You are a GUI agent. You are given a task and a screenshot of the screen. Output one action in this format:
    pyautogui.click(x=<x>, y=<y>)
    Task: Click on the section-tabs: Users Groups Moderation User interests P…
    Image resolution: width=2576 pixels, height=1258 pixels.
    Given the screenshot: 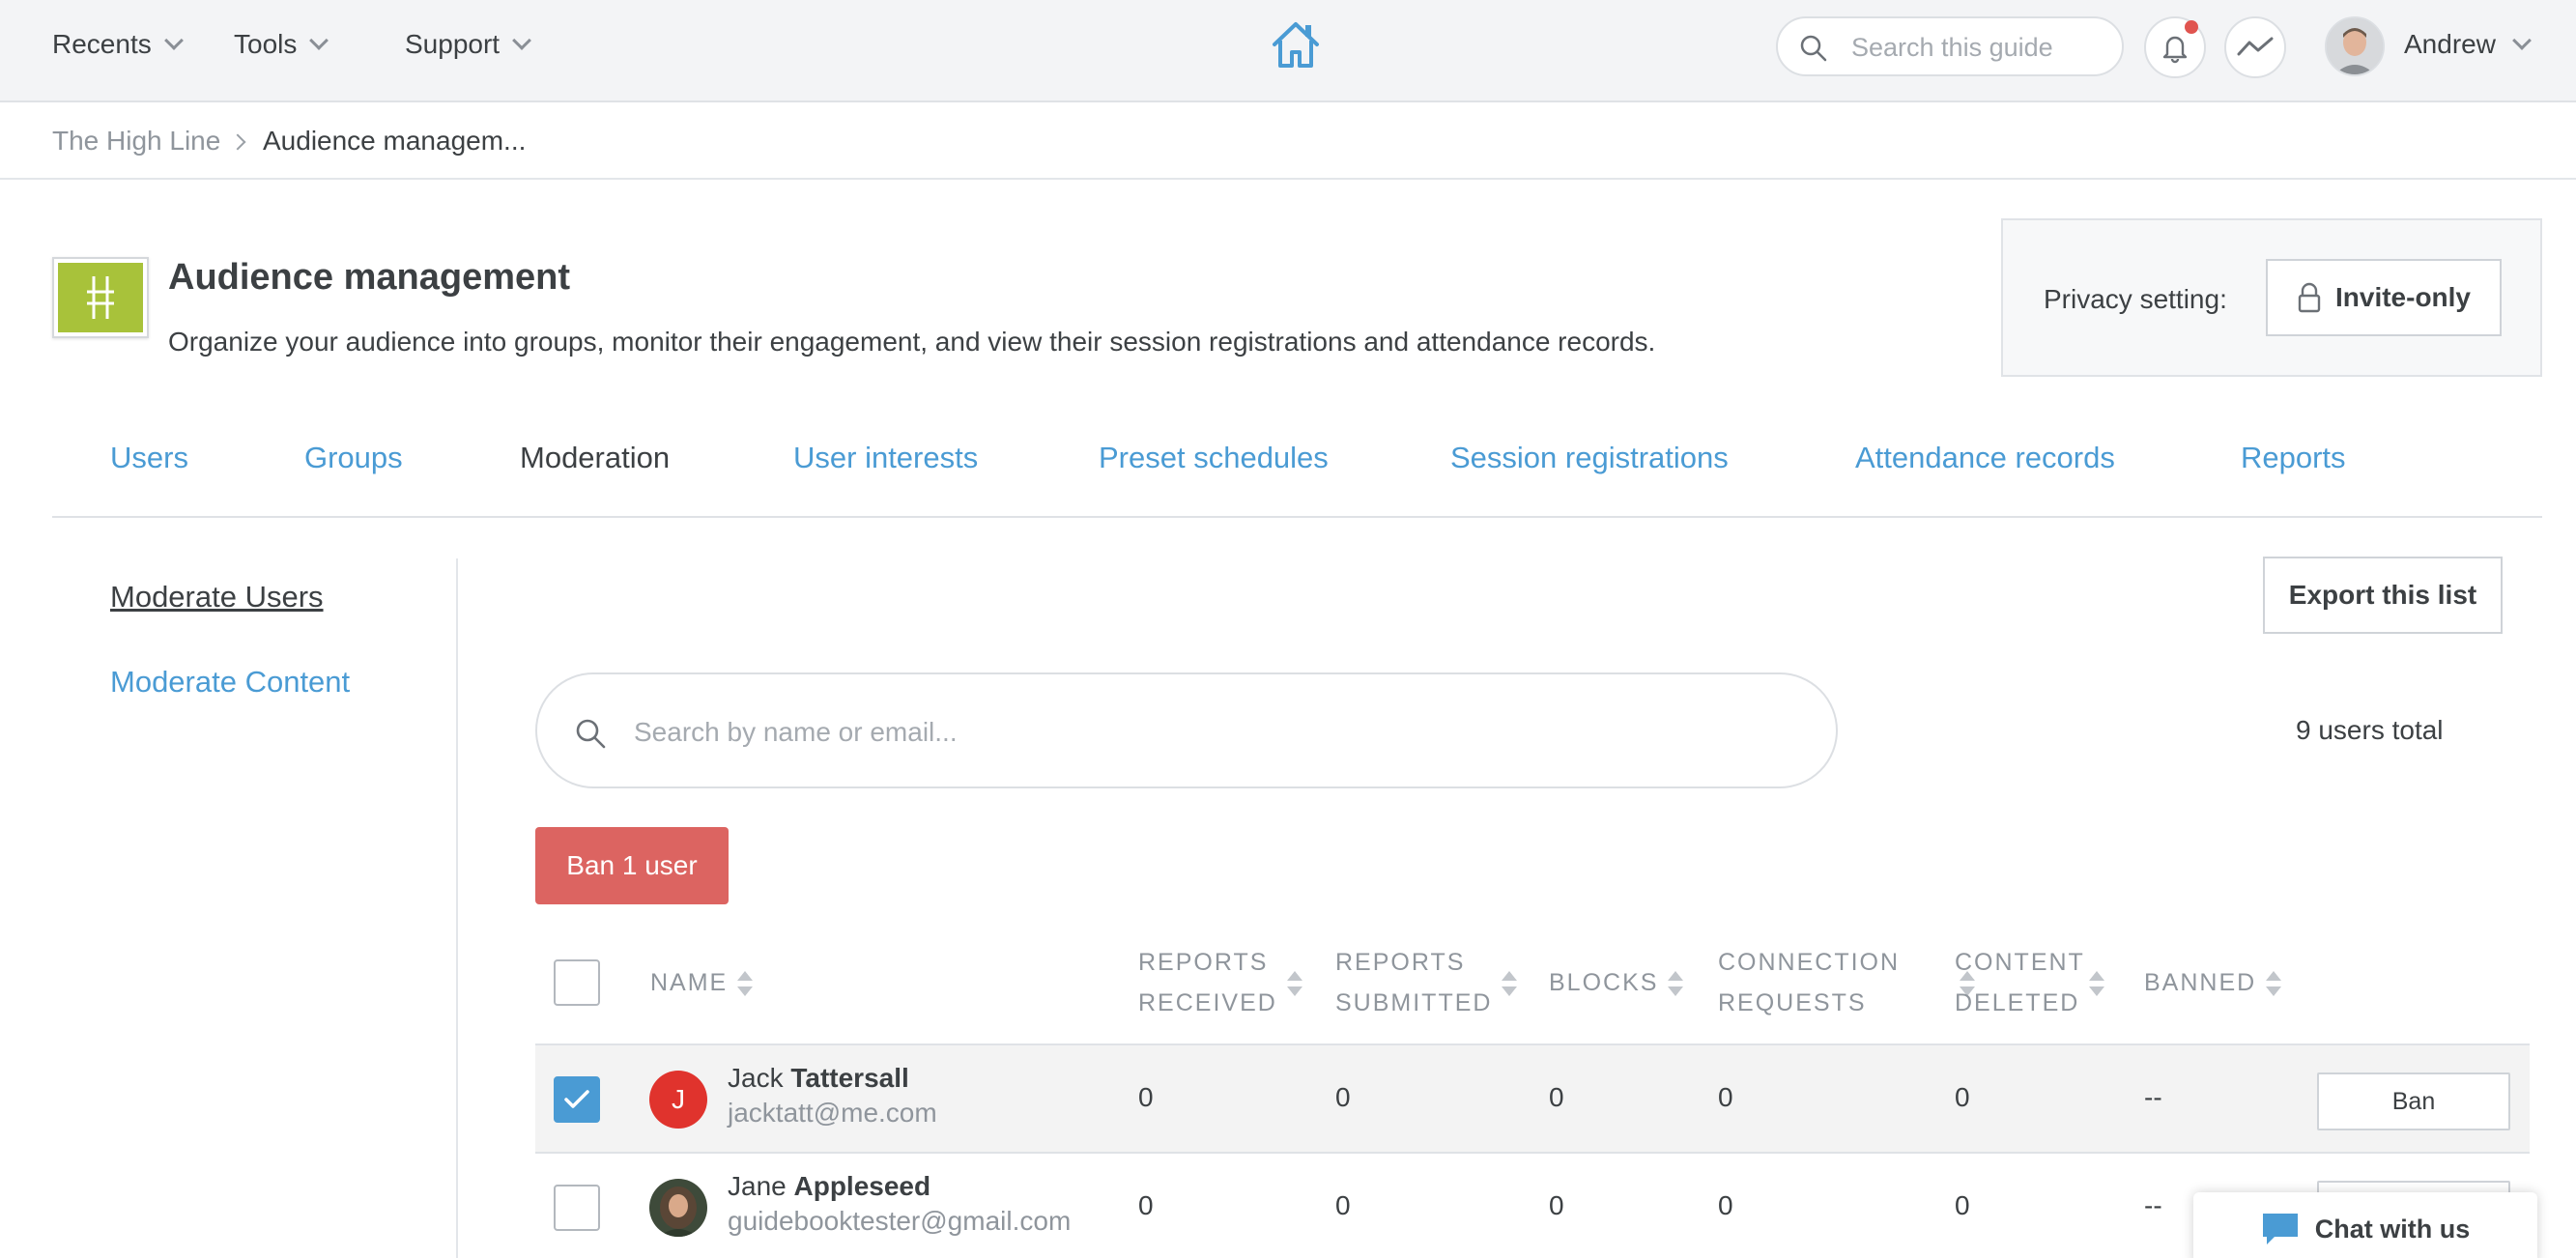 What is the action you would take?
    pyautogui.click(x=1297, y=457)
    